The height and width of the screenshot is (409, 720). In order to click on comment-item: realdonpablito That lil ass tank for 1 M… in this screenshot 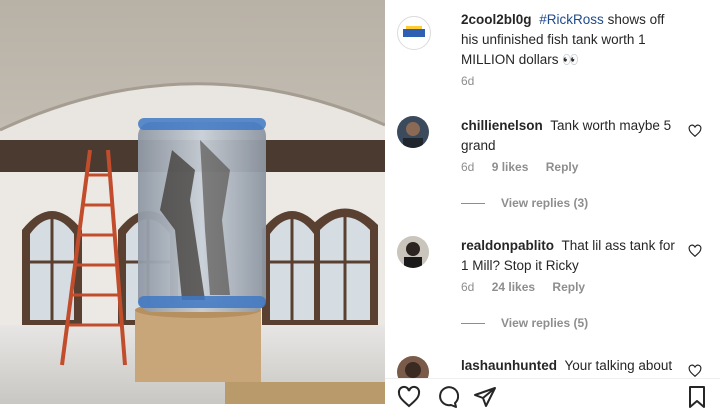, I will do `click(553, 284)`.